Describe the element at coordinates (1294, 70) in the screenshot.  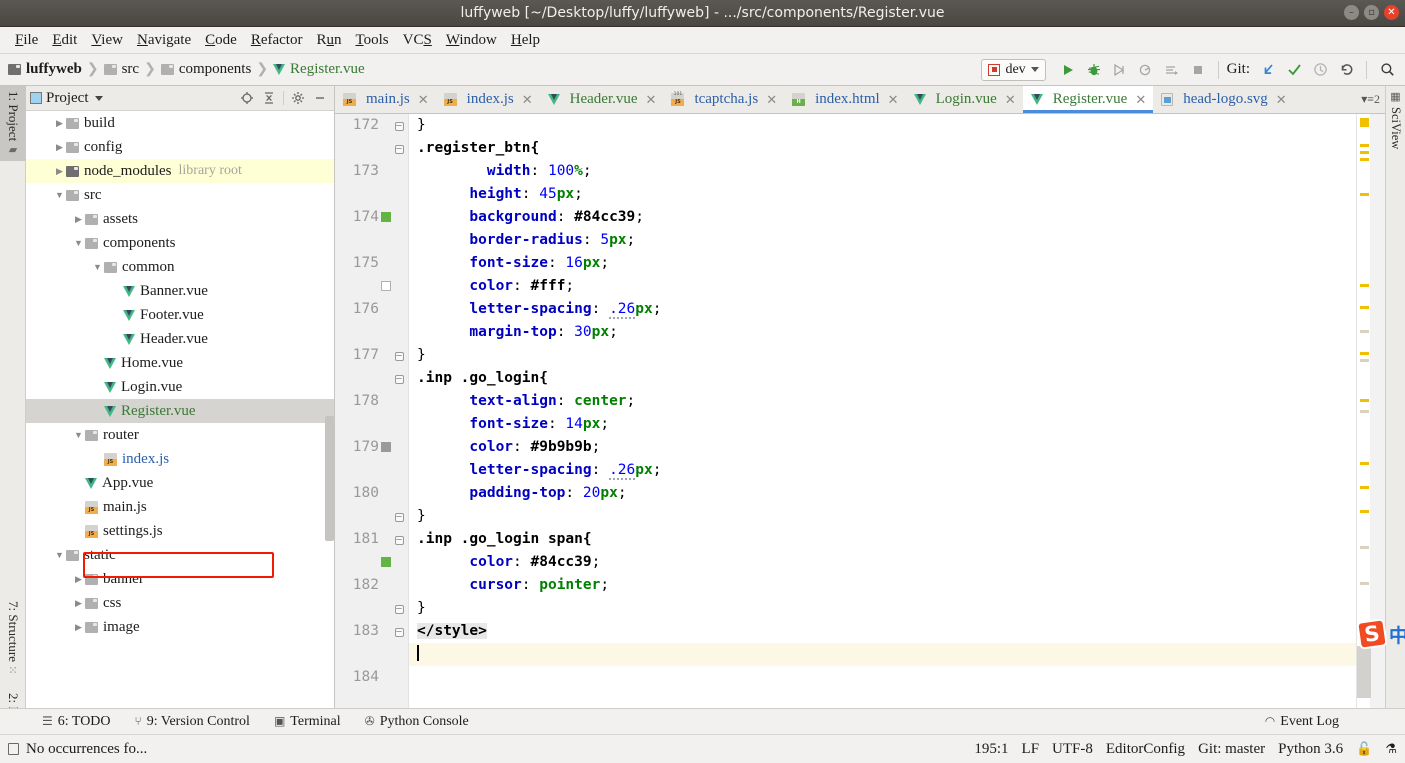
I see `commit-button` at that location.